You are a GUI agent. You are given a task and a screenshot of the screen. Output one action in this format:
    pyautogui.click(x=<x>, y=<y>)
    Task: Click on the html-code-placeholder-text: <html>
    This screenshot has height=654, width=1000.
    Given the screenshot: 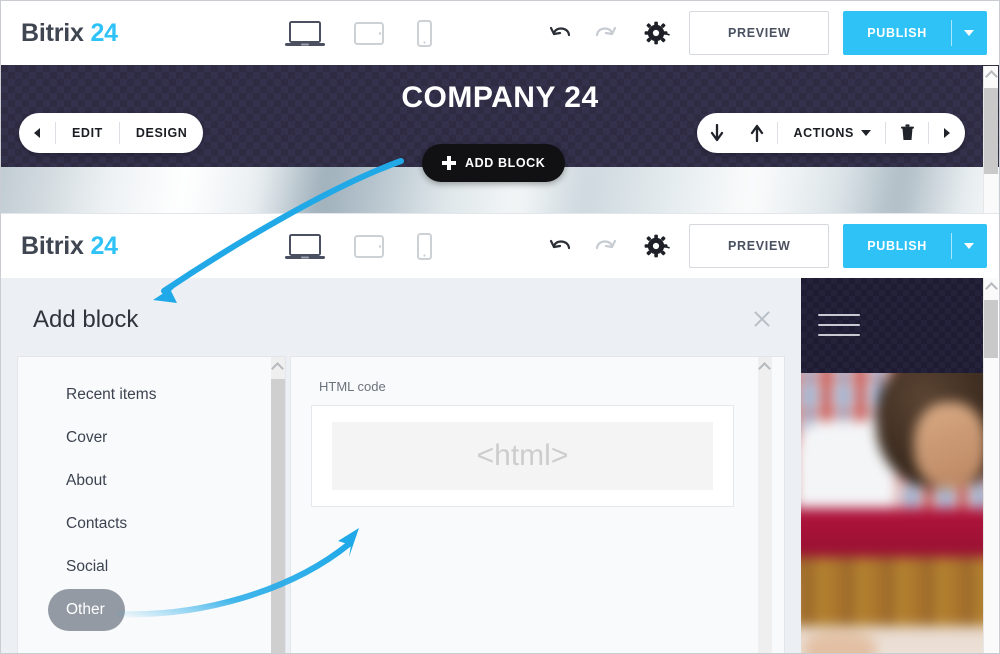 What is the action you would take?
    pyautogui.click(x=522, y=455)
    